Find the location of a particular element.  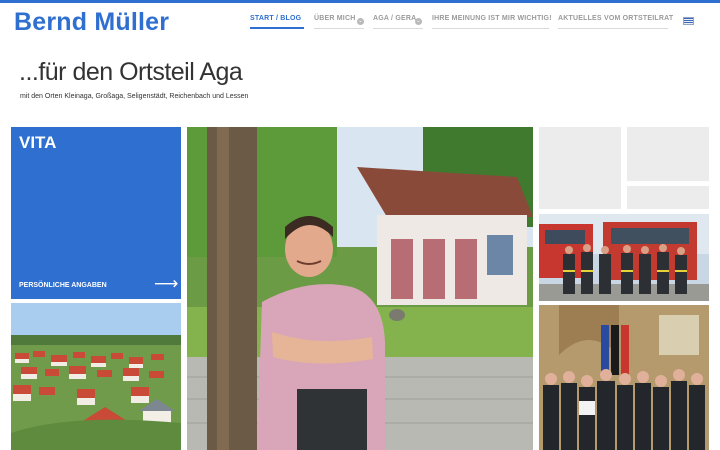

fire-brigade-photo-tile is located at coordinates (624, 257).